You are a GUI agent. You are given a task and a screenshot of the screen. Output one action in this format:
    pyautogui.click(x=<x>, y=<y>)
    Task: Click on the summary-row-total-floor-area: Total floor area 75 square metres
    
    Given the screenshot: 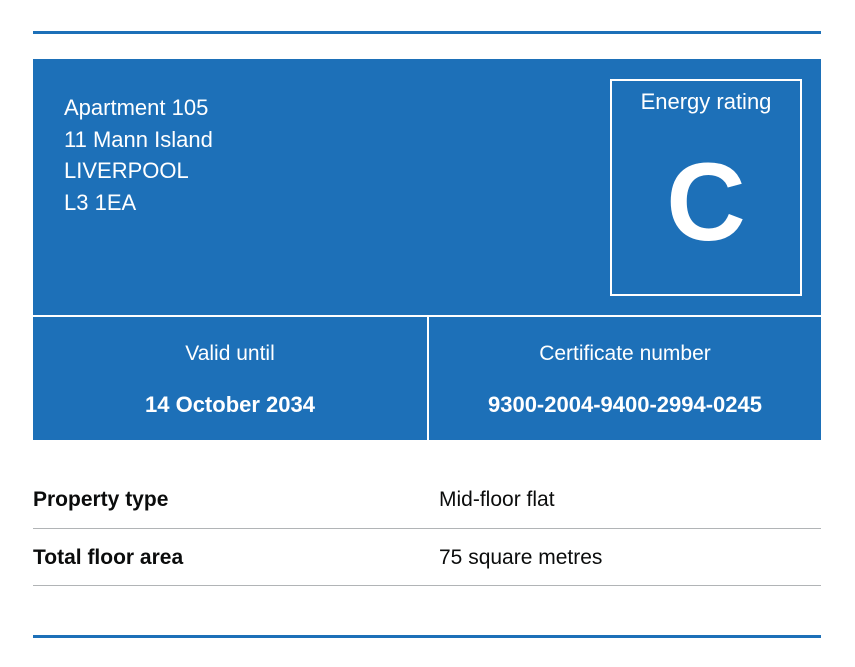 What is the action you would take?
    pyautogui.click(x=427, y=557)
    